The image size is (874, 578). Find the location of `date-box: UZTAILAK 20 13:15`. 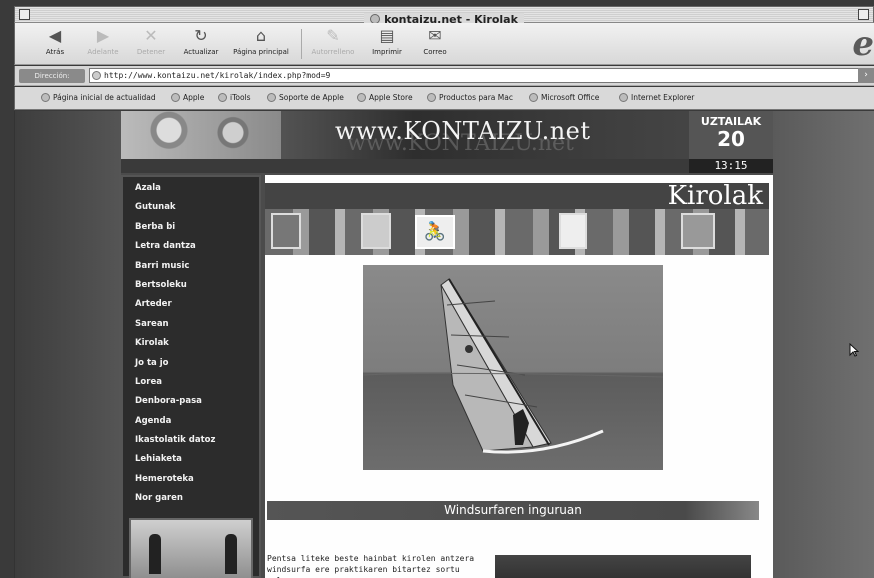

date-box: UZTAILAK 20 13:15 is located at coordinates (731, 142).